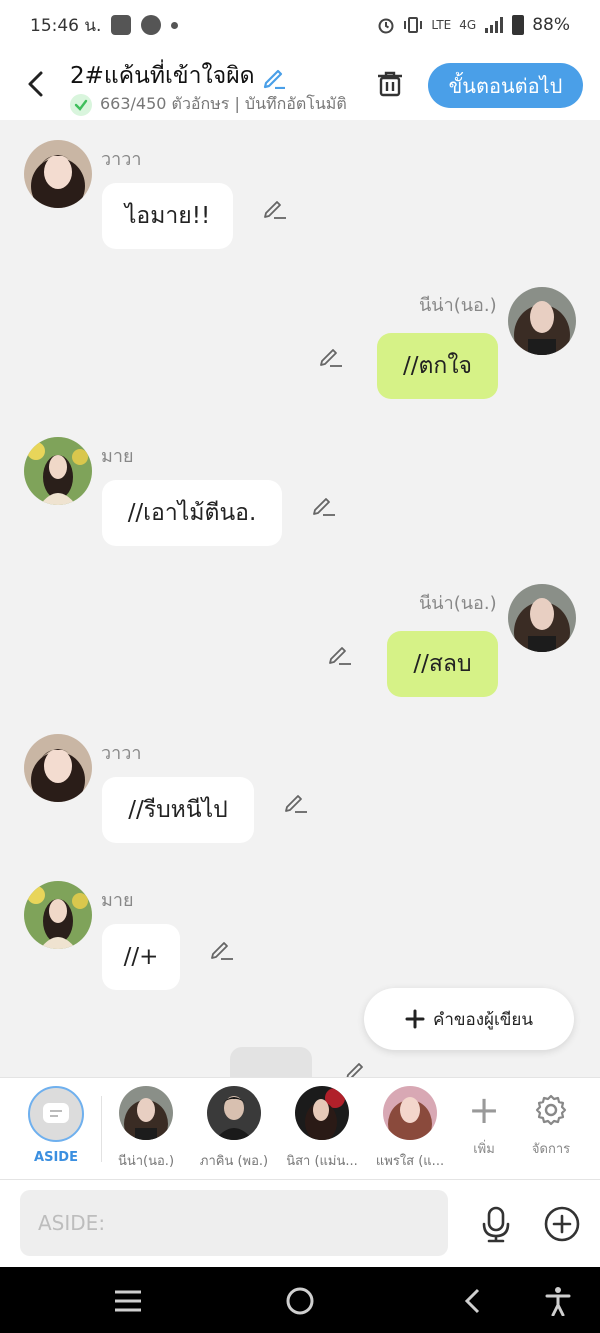 The height and width of the screenshot is (1333, 600). I want to click on back-button, so click(35, 84).